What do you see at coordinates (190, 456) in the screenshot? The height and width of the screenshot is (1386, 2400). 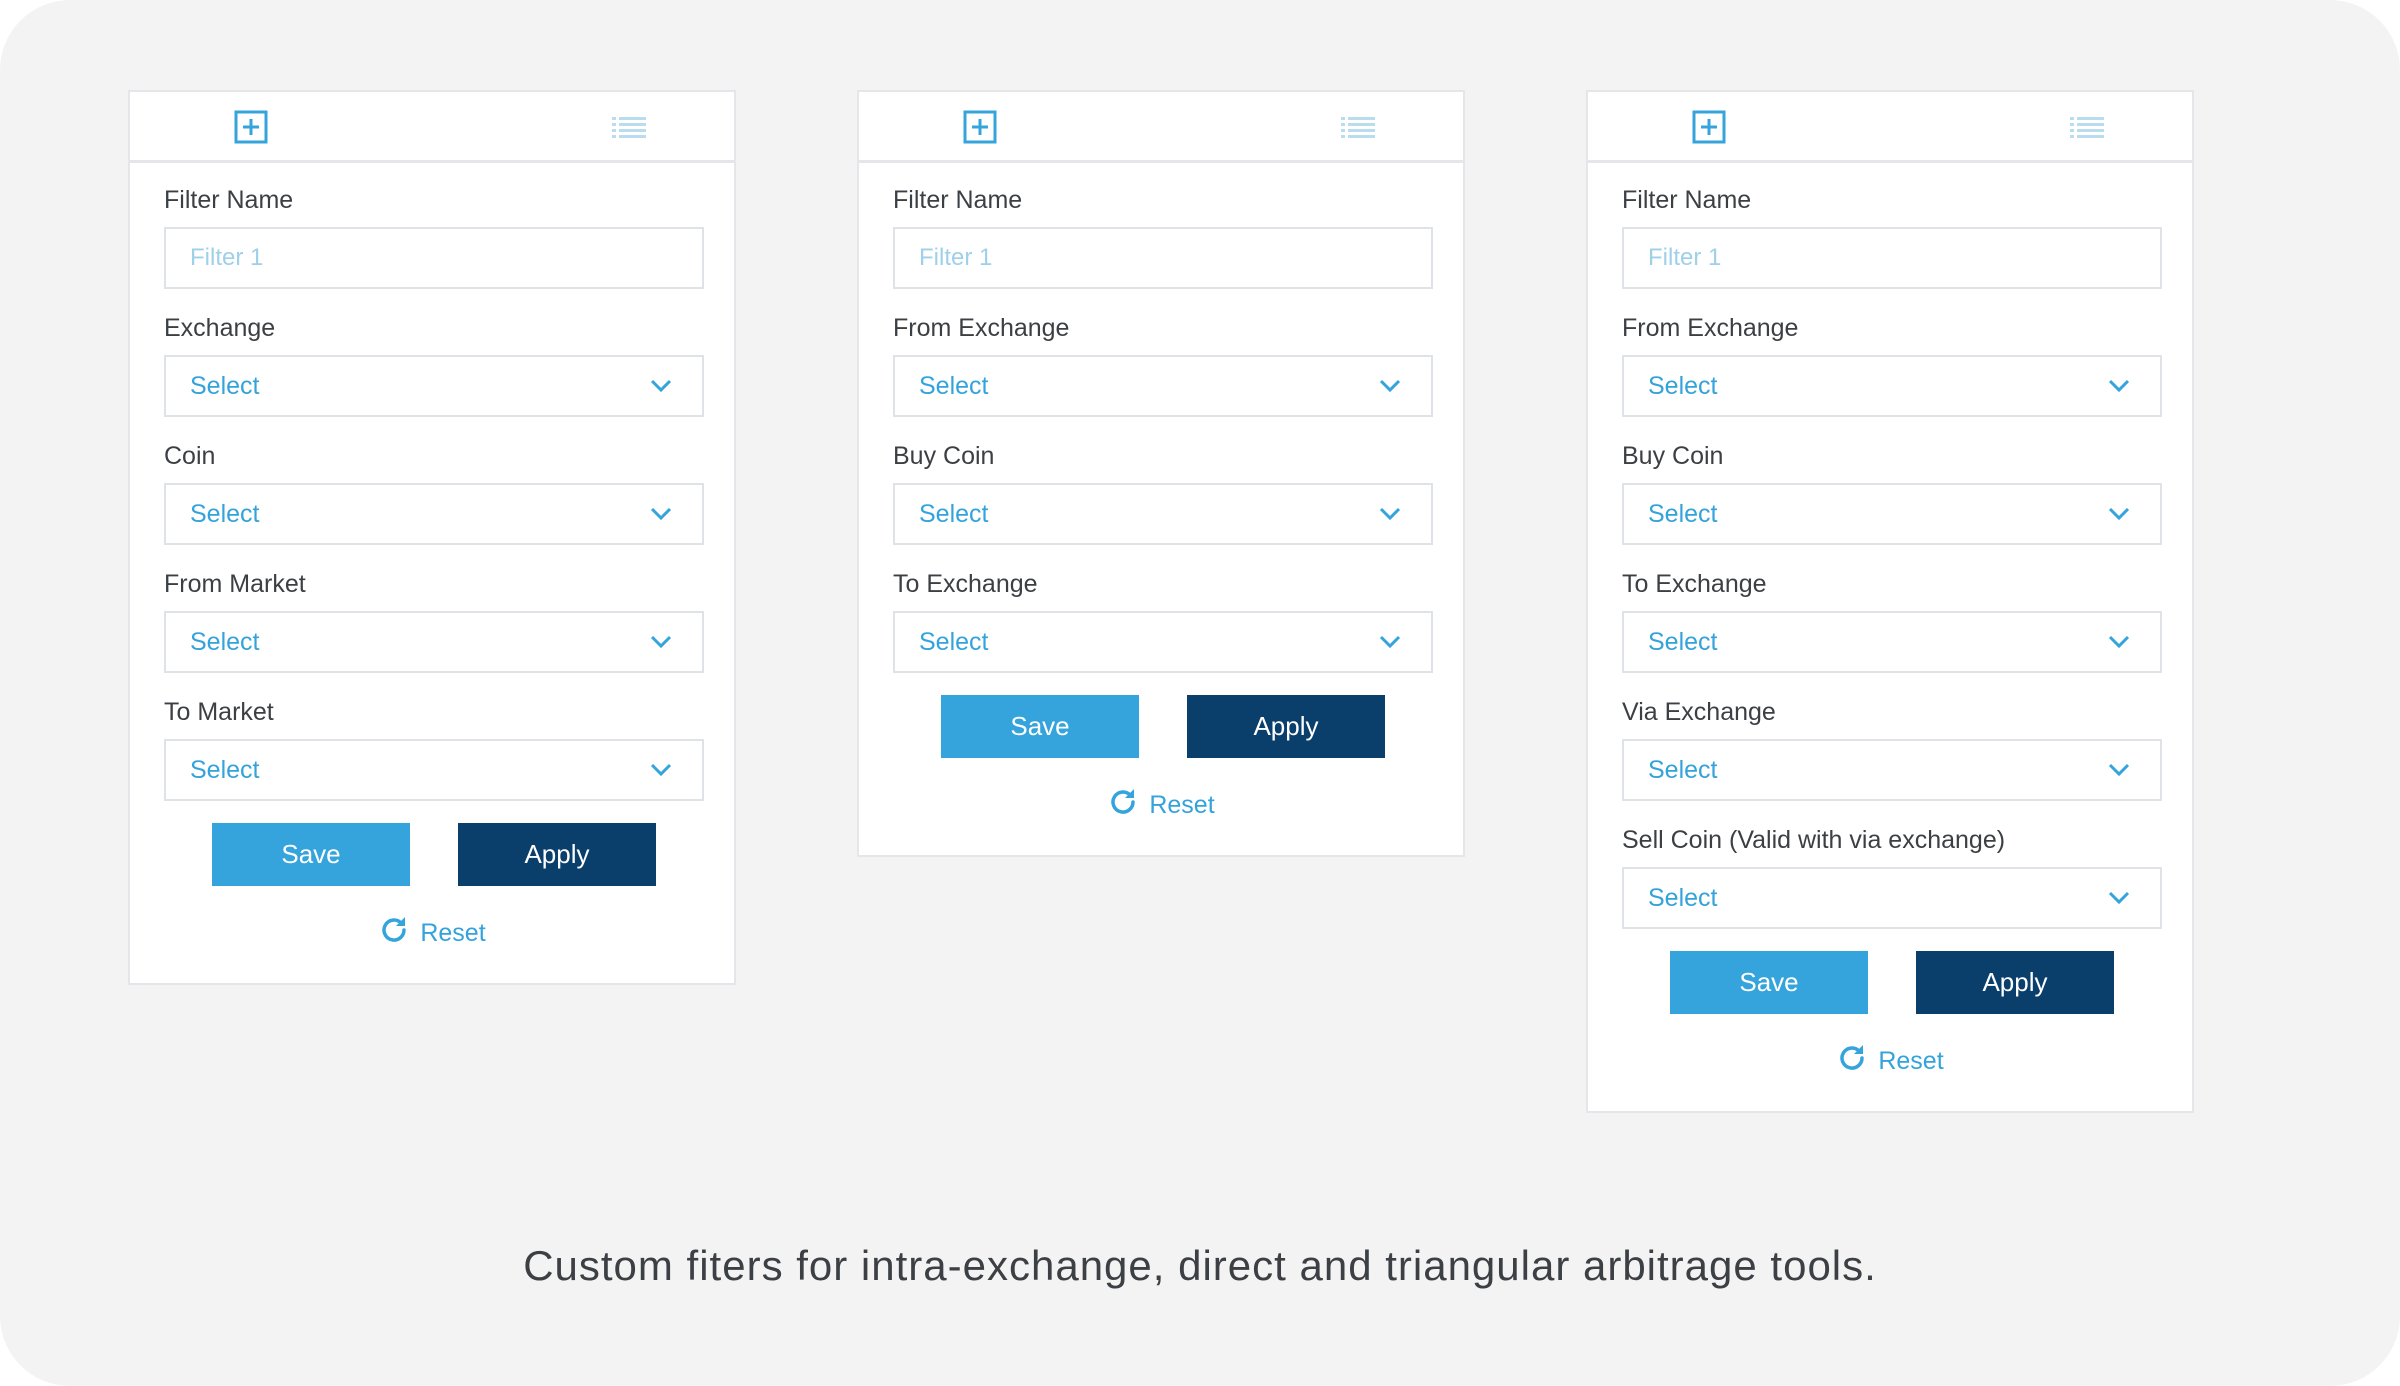 I see `coin-label: Coin` at bounding box center [190, 456].